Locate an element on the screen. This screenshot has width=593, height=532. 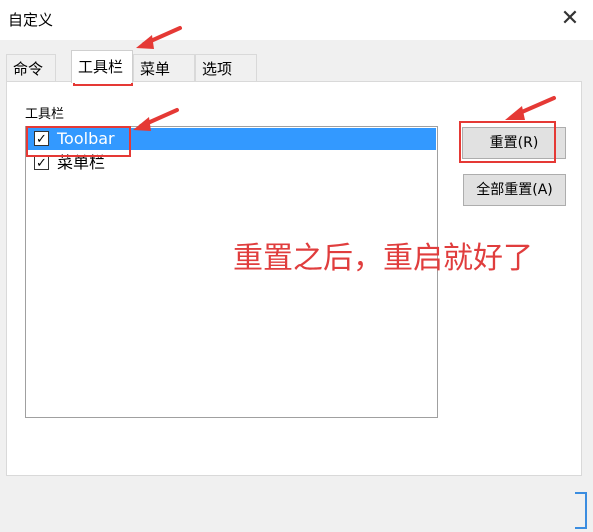
annotation-text: 重置之后，重启就好了 is located at coordinates (383, 258).